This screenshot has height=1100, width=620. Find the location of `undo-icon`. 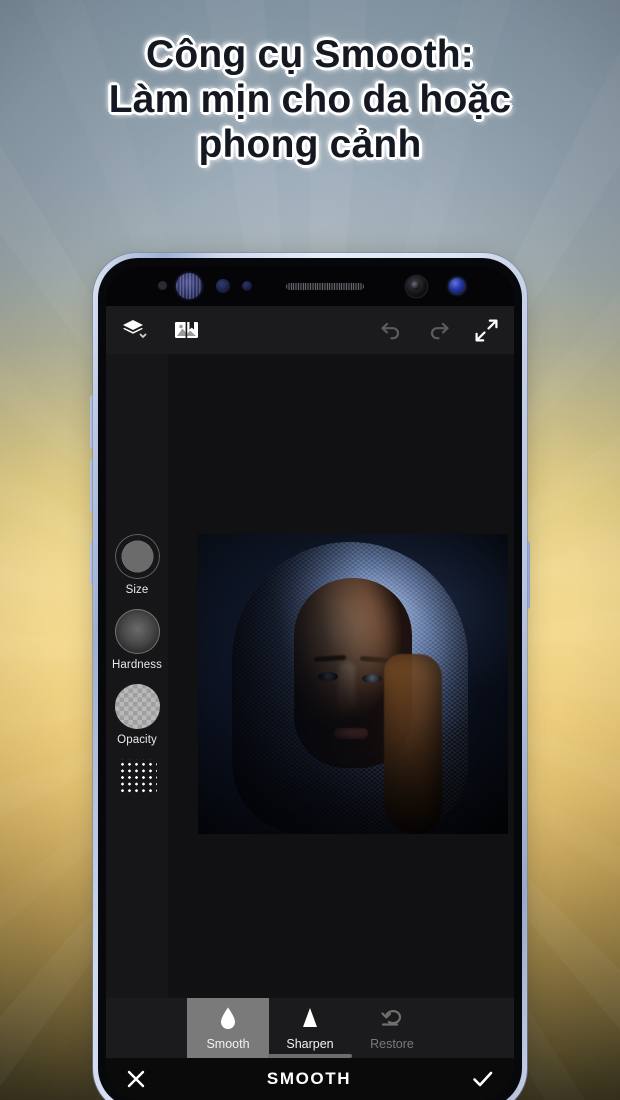

undo-icon is located at coordinates (391, 330).